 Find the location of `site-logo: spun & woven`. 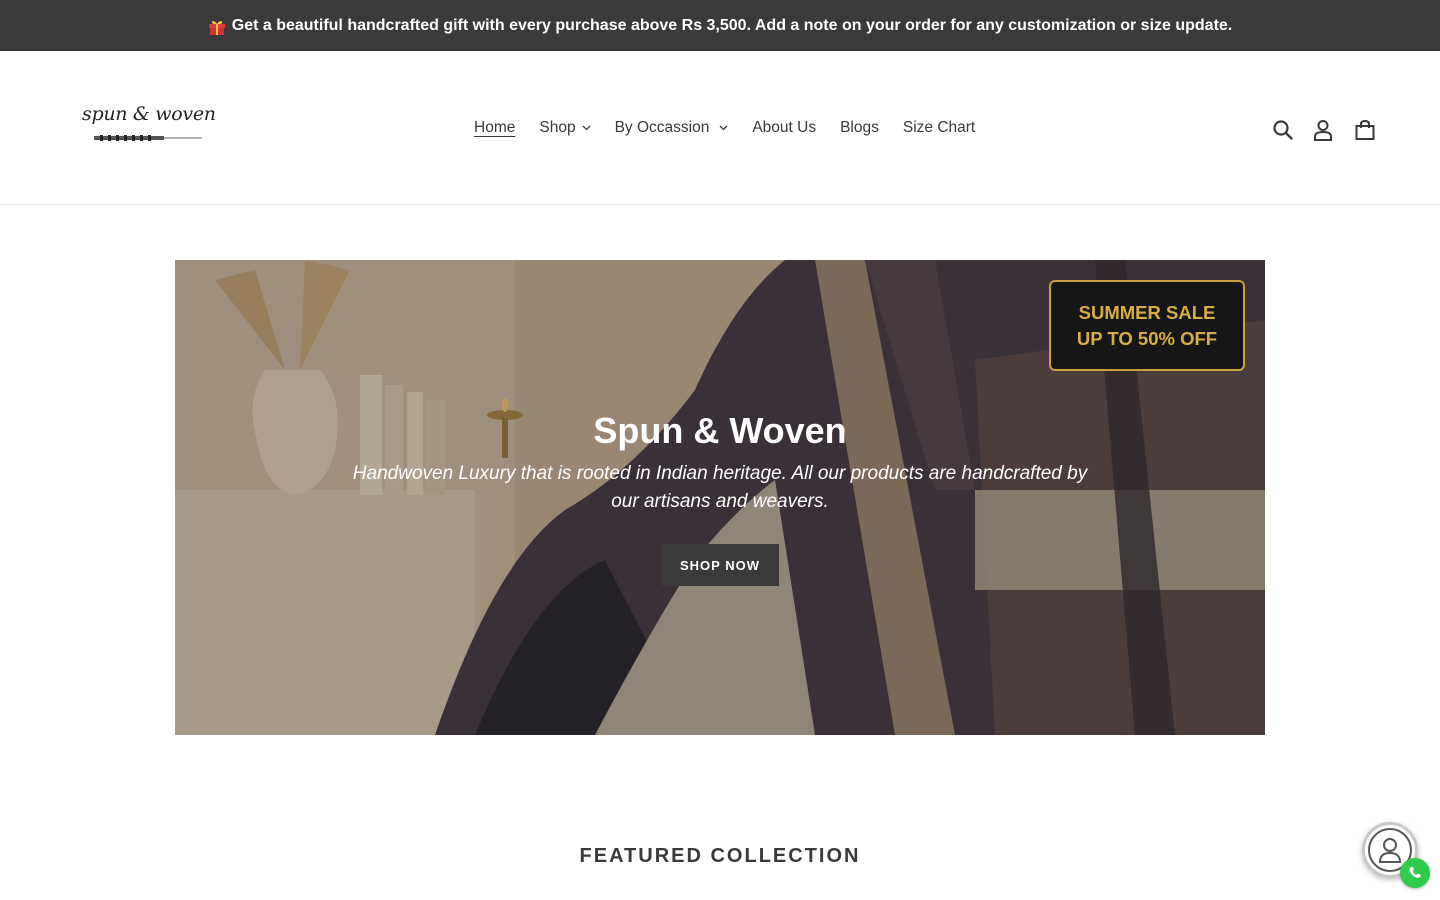

site-logo: spun & woven is located at coordinates (149, 126).